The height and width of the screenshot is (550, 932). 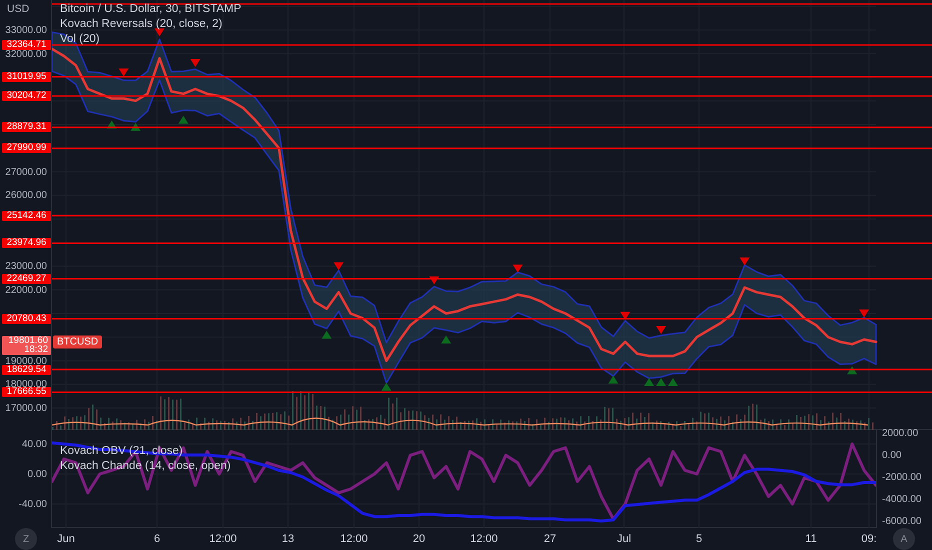 I want to click on price-axis-label: 17000.00, so click(x=26, y=408).